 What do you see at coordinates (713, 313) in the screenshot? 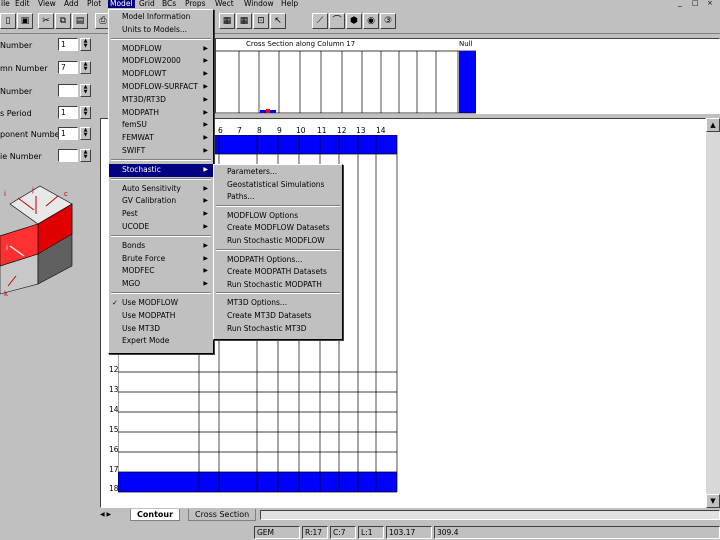
I see `vertical-scrollbar: ▲ ▼` at bounding box center [713, 313].